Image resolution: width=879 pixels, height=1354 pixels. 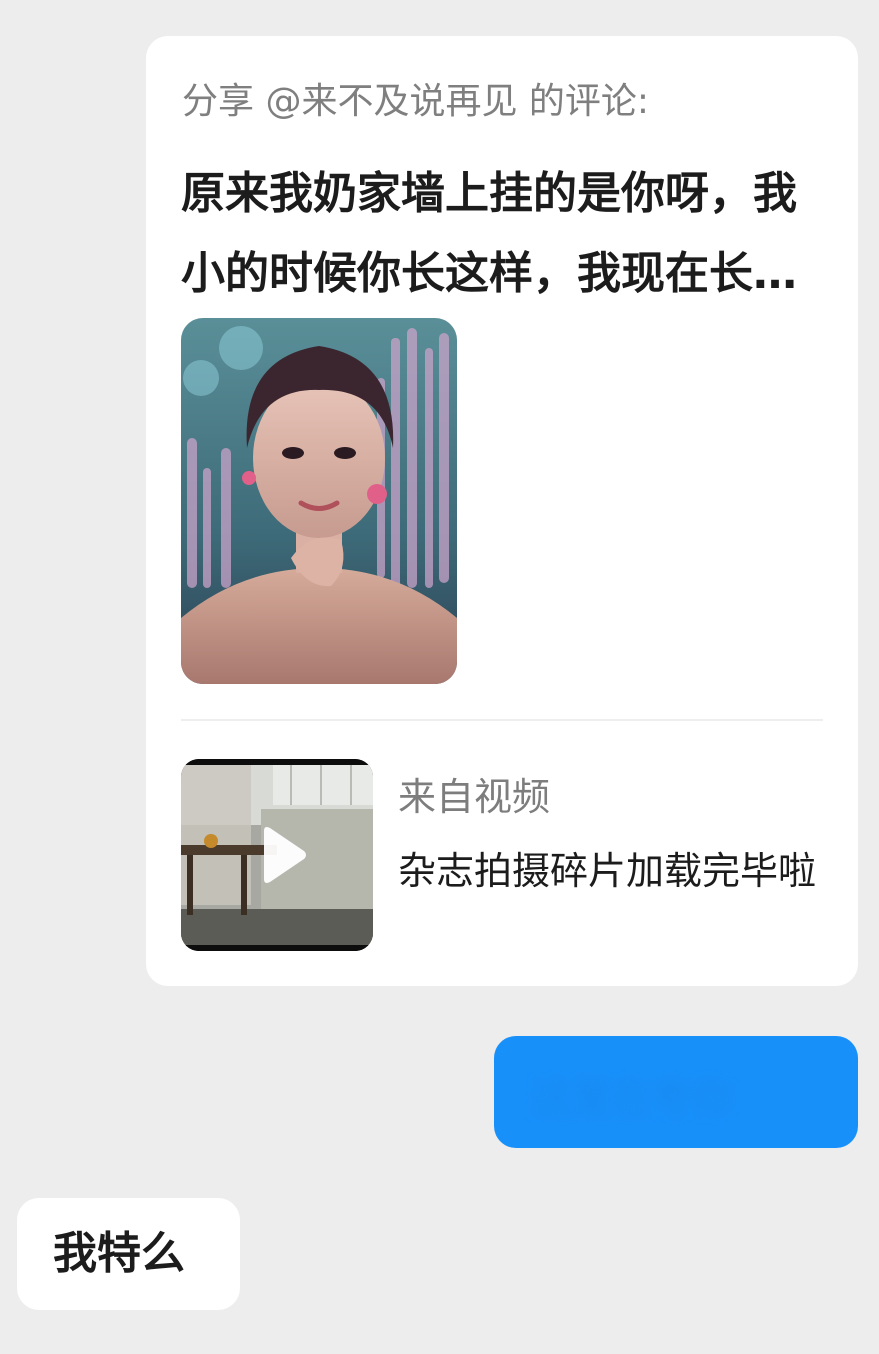 What do you see at coordinates (283, 855) in the screenshot?
I see `play-icon` at bounding box center [283, 855].